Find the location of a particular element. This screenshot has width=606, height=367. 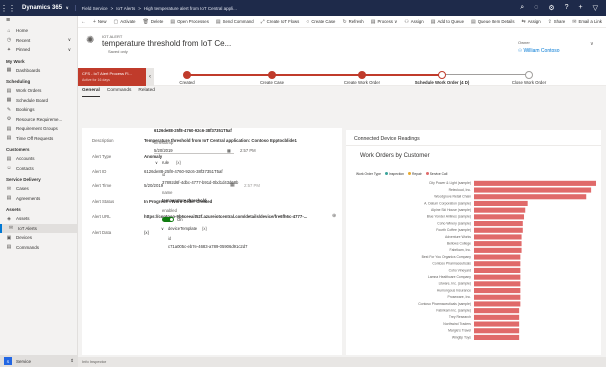

filter-icon: ▽ is located at coordinates (595, 8).